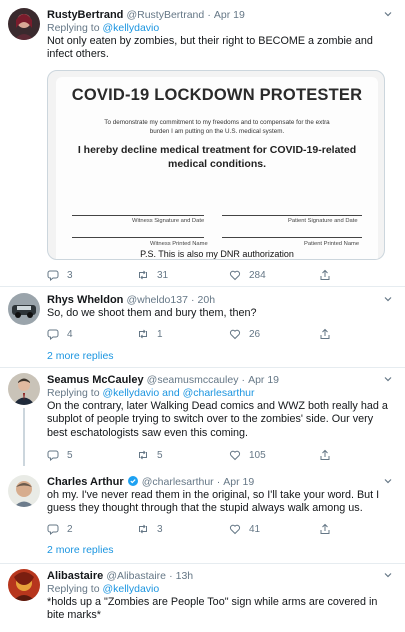 This screenshot has height=632, width=405. Describe the element at coordinates (85, 482) in the screenshot. I see `display-name: Charles Arthur` at that location.